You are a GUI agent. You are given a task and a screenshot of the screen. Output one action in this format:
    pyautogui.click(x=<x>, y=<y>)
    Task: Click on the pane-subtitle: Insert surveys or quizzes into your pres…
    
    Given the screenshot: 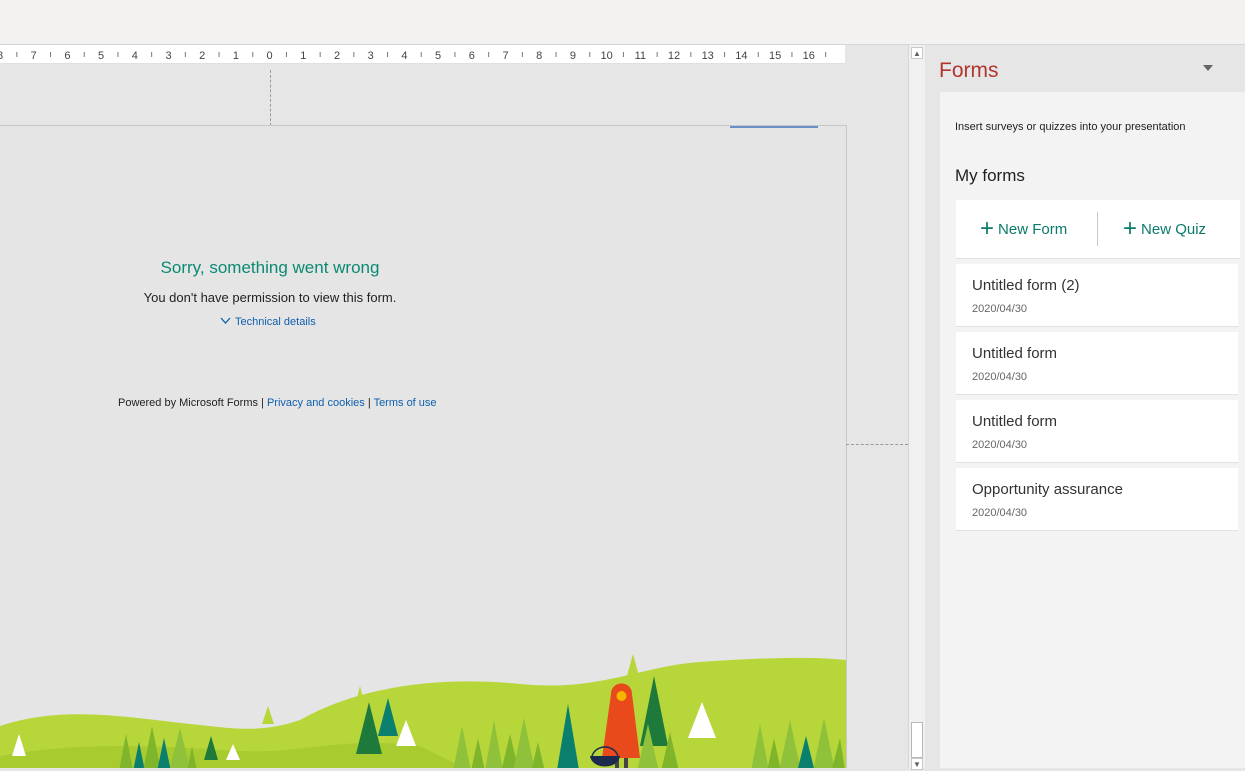 What is the action you would take?
    pyautogui.click(x=1070, y=127)
    